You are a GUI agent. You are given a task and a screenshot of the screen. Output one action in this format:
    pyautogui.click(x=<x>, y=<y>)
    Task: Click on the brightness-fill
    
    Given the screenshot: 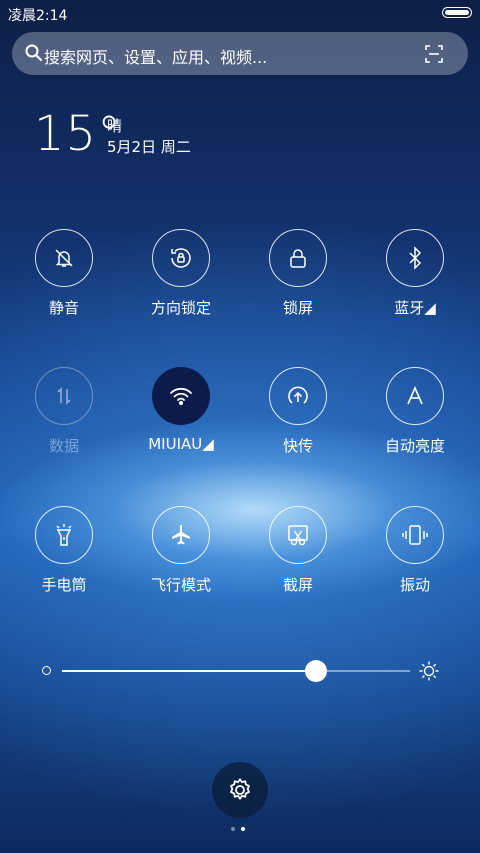 What is the action you would take?
    pyautogui.click(x=189, y=671)
    